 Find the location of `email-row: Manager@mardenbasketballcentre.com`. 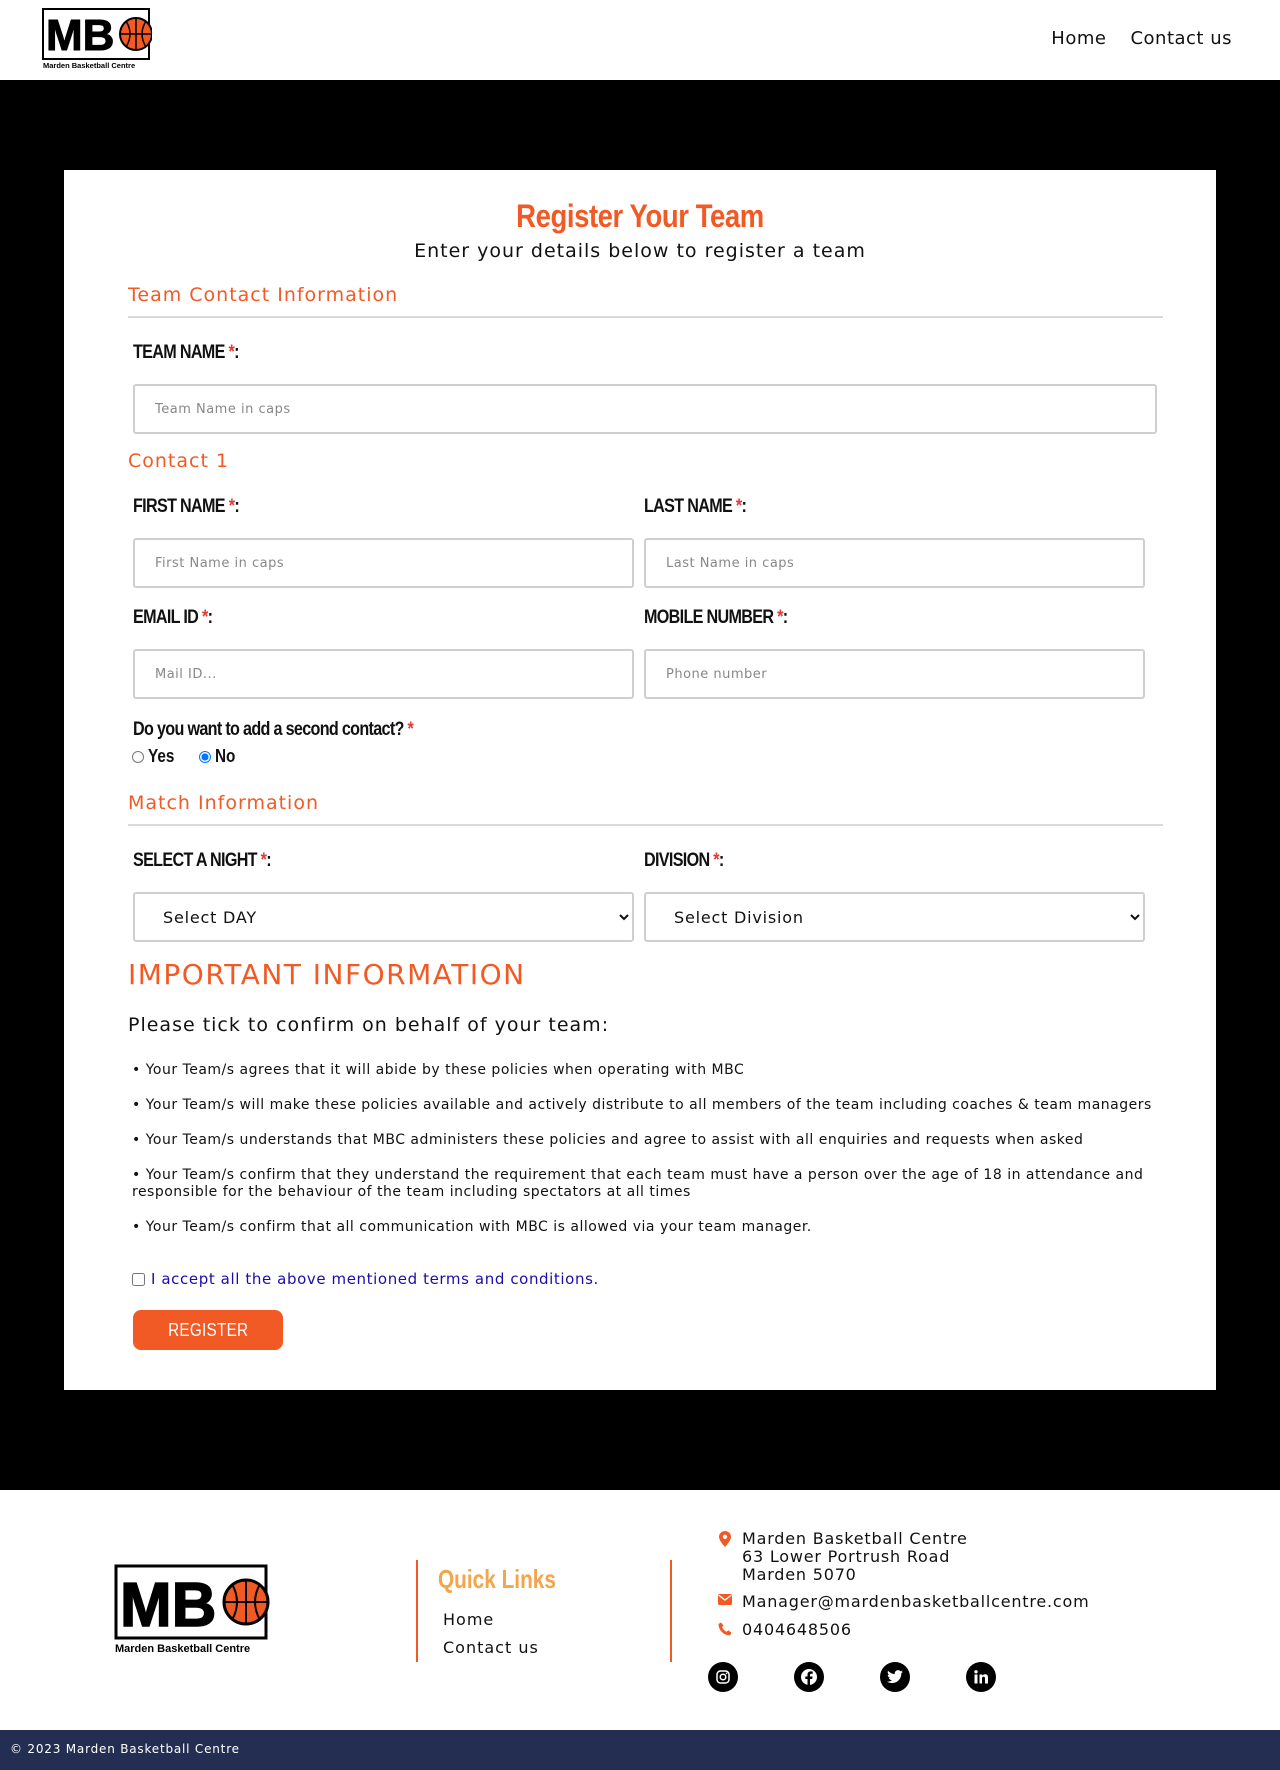

email-row: Manager@mardenbasketballcentre.com is located at coordinates (904, 1602).